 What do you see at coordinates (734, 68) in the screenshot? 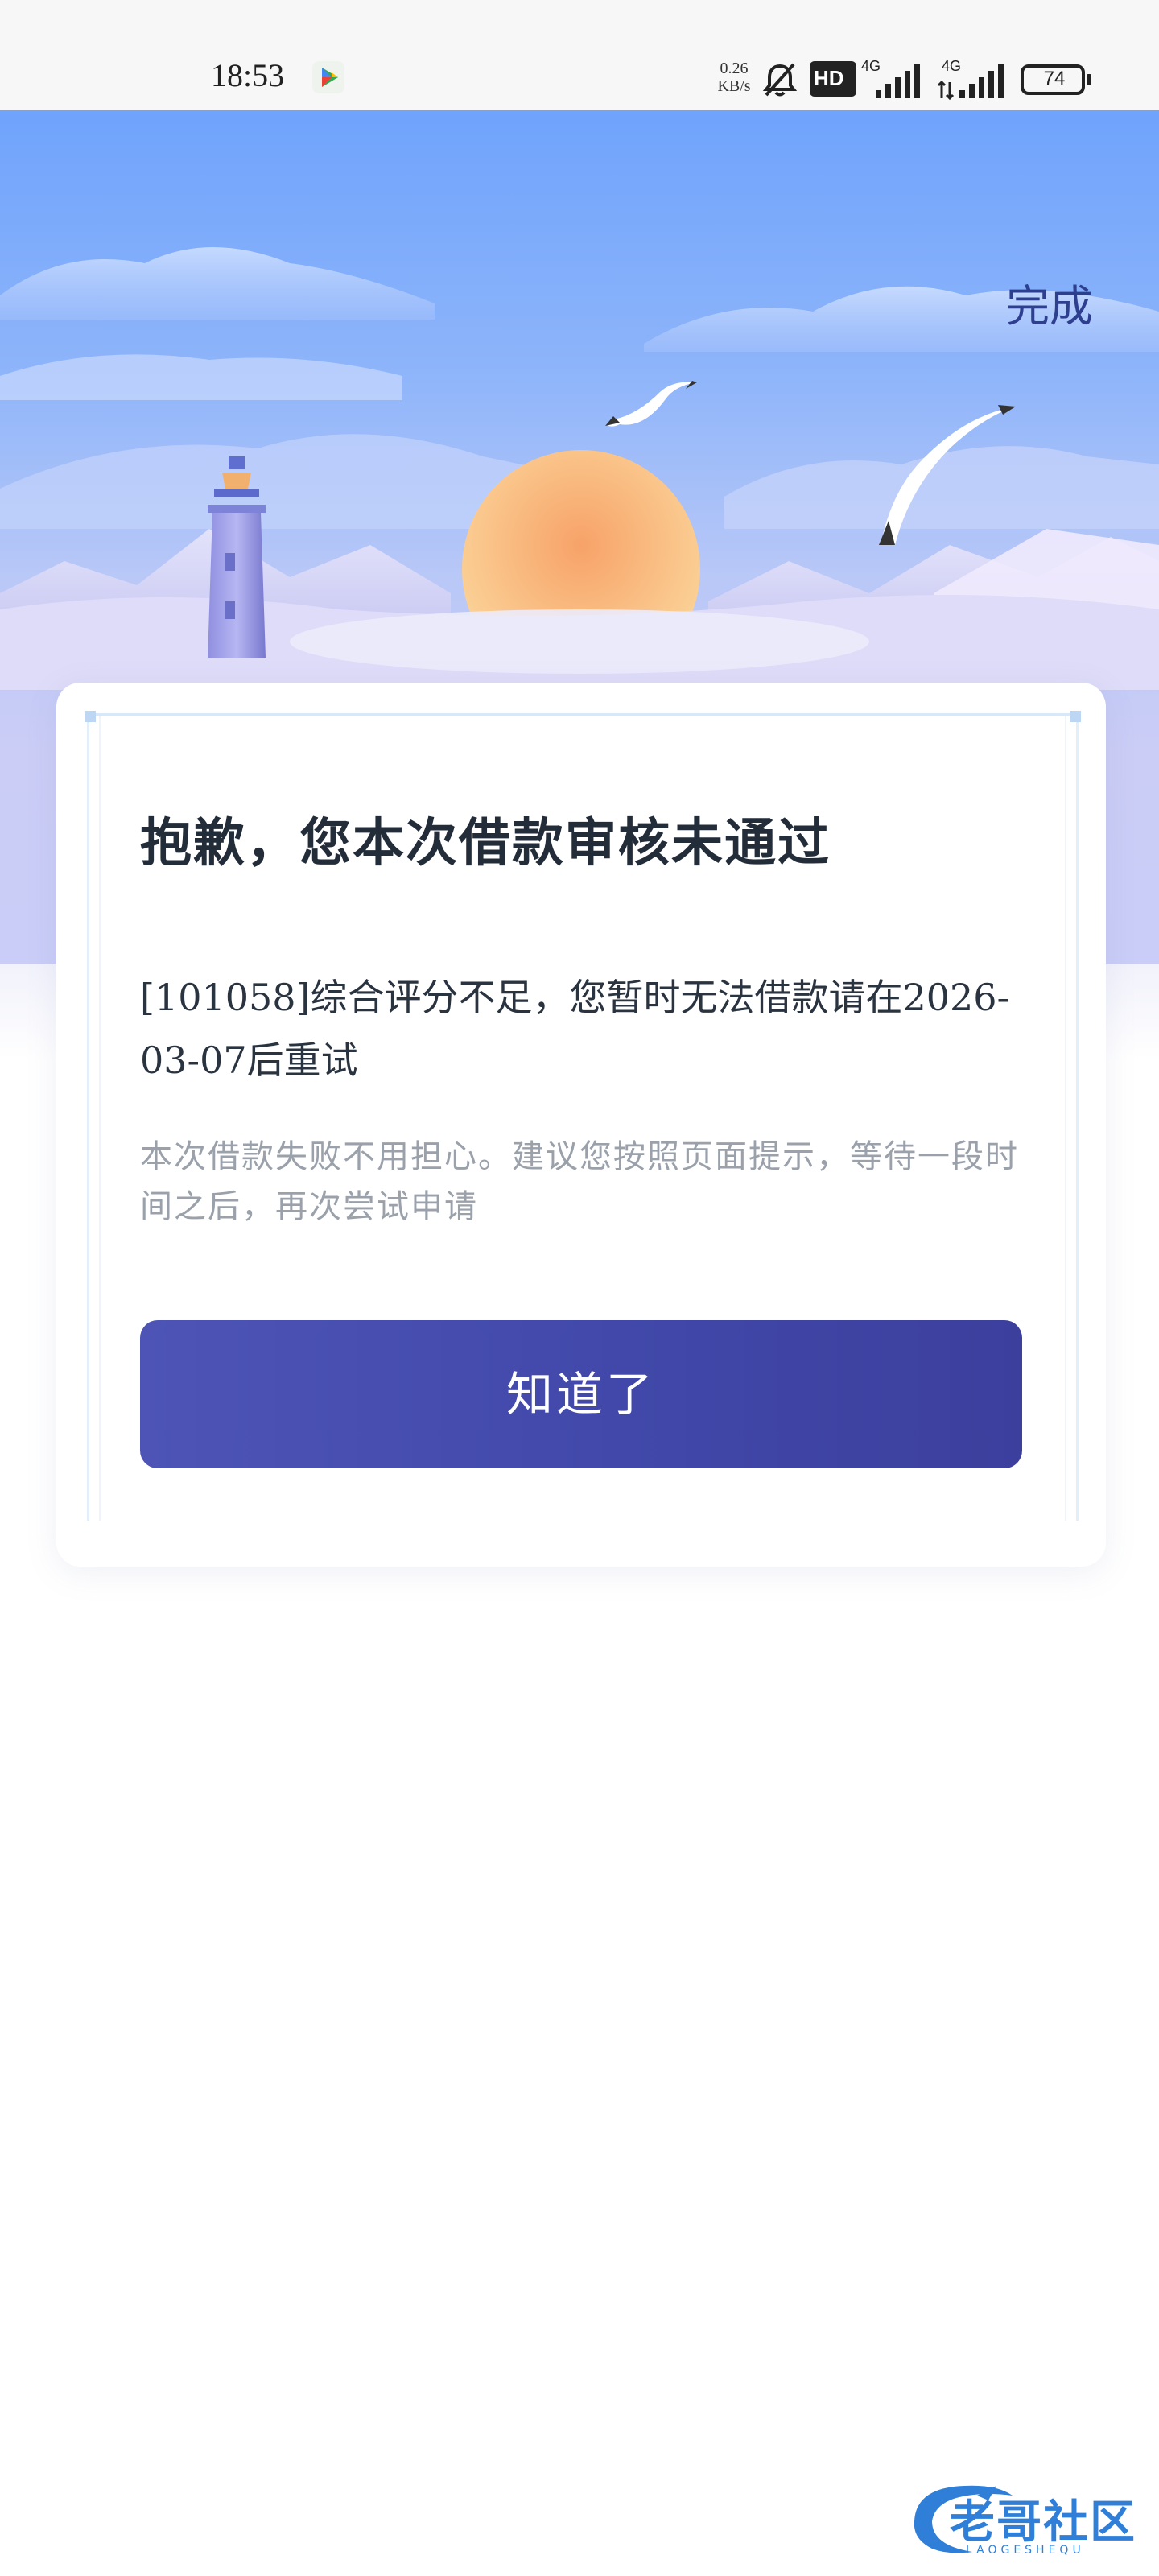
I see `net-speed-value: 0.26` at bounding box center [734, 68].